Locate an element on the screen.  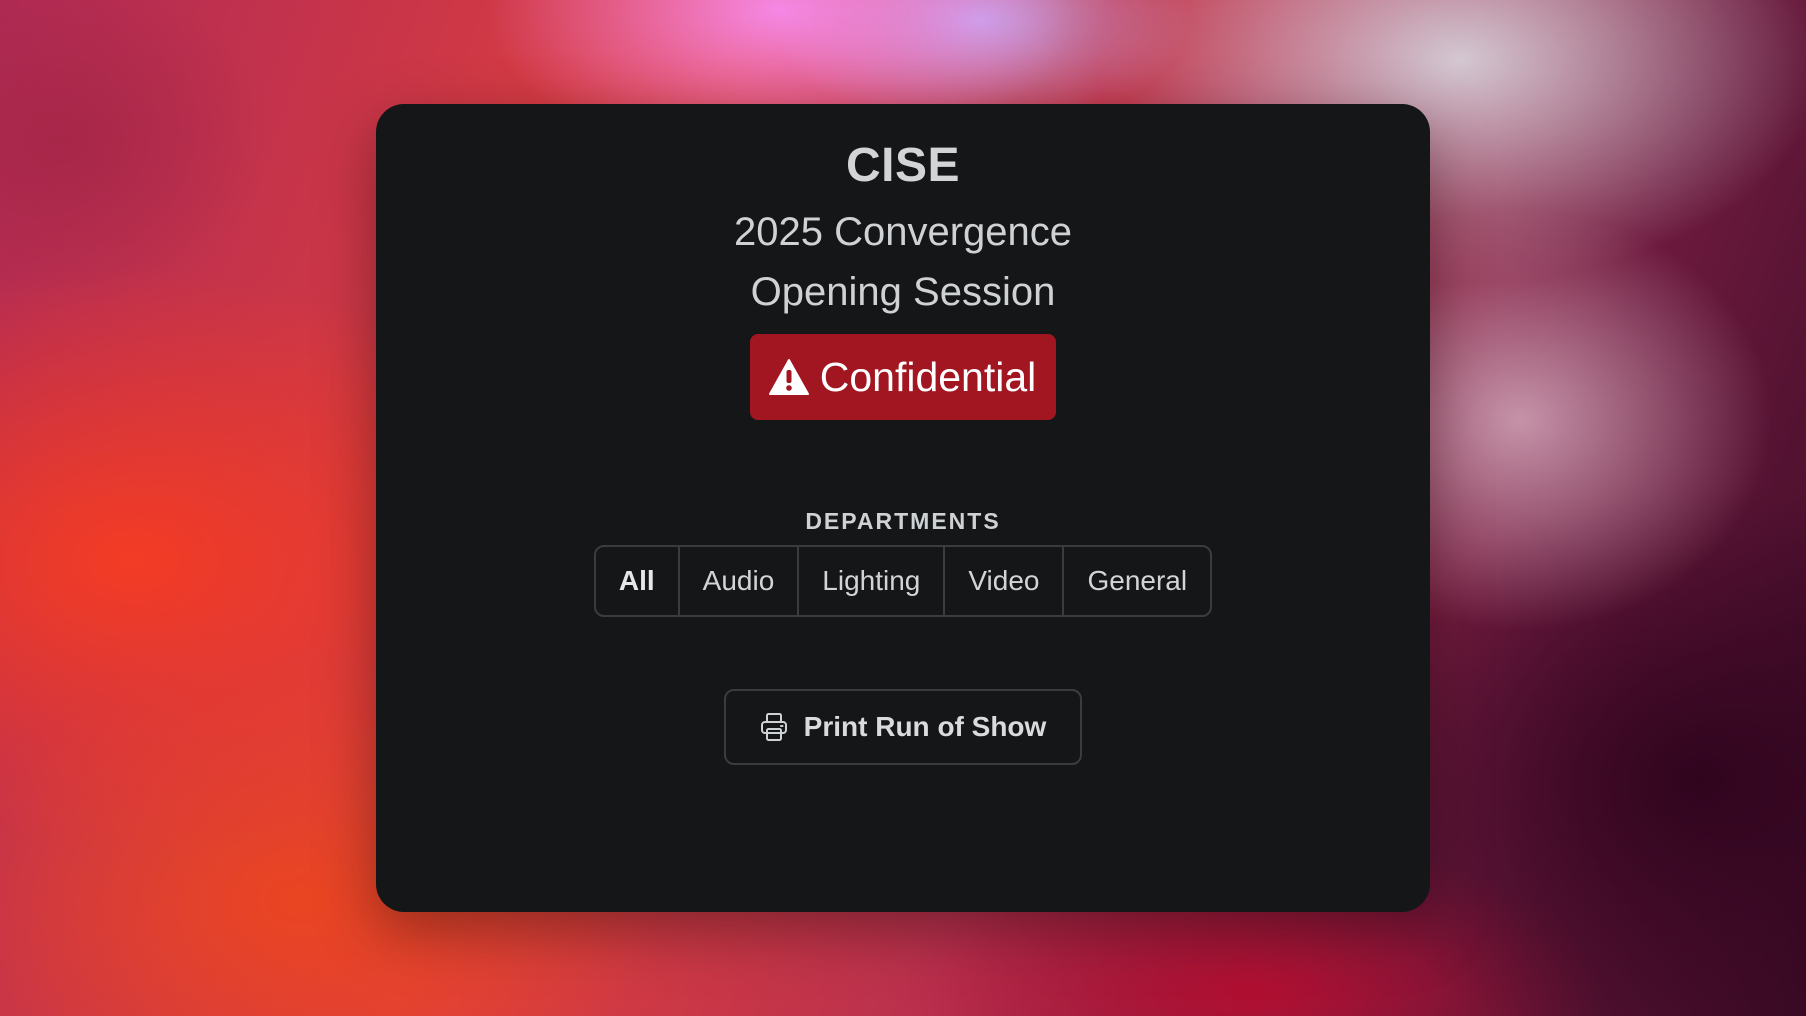
department-filter-group: All Audio Lighting Video General is located at coordinates (903, 581).